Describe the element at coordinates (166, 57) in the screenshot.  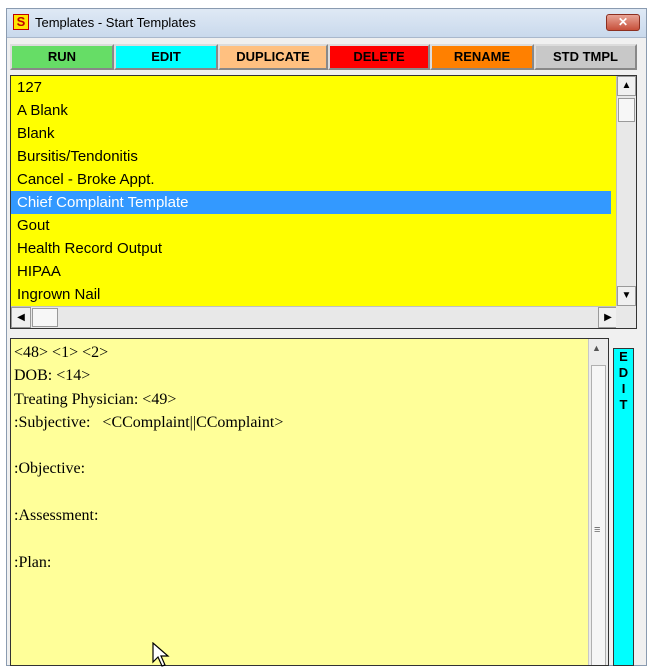
I see `edit-button: EDIT` at that location.